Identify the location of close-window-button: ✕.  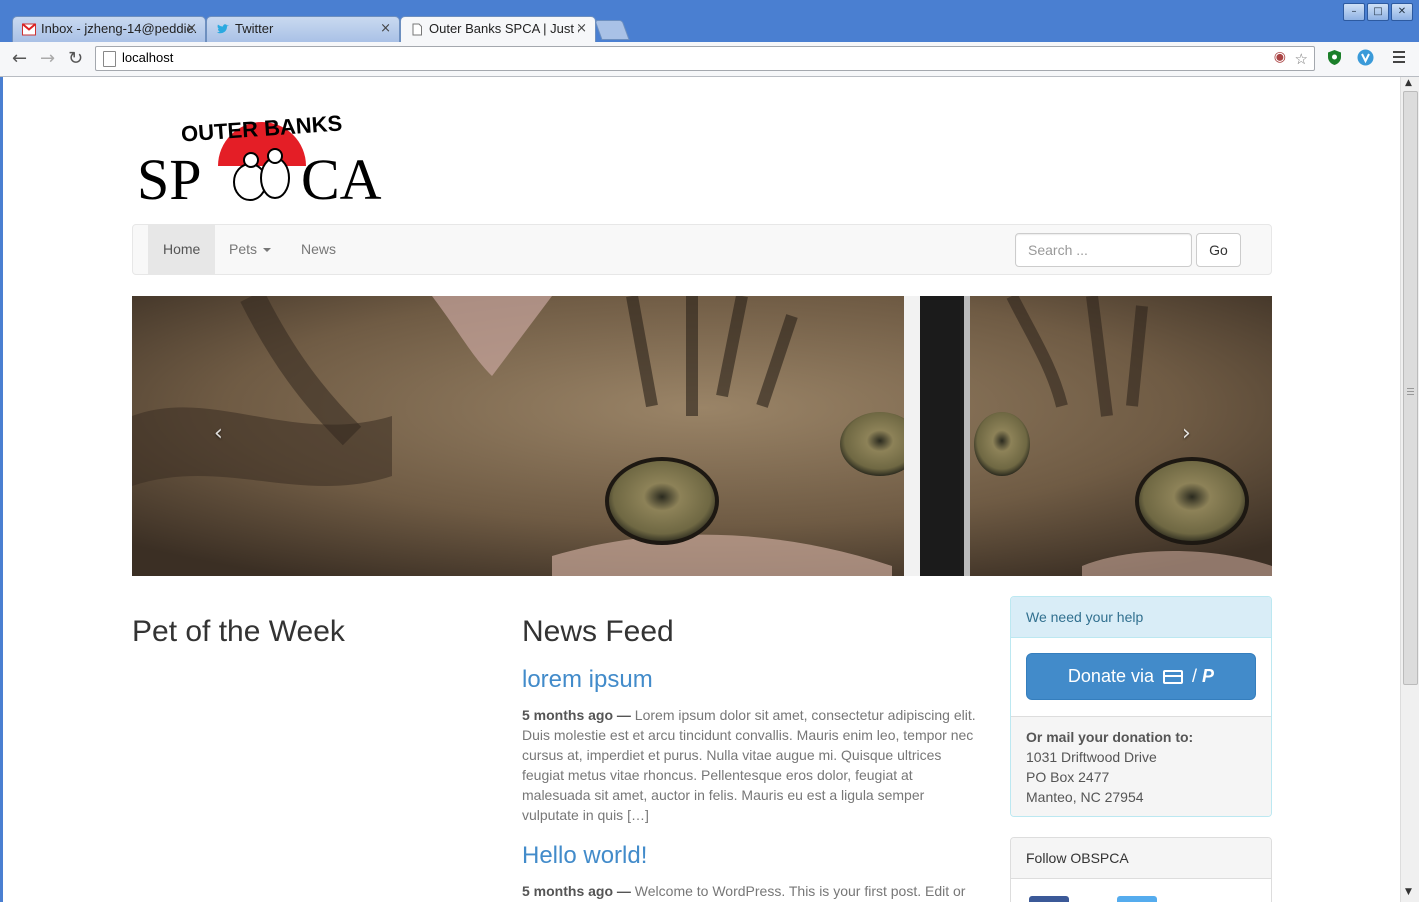
(1402, 12).